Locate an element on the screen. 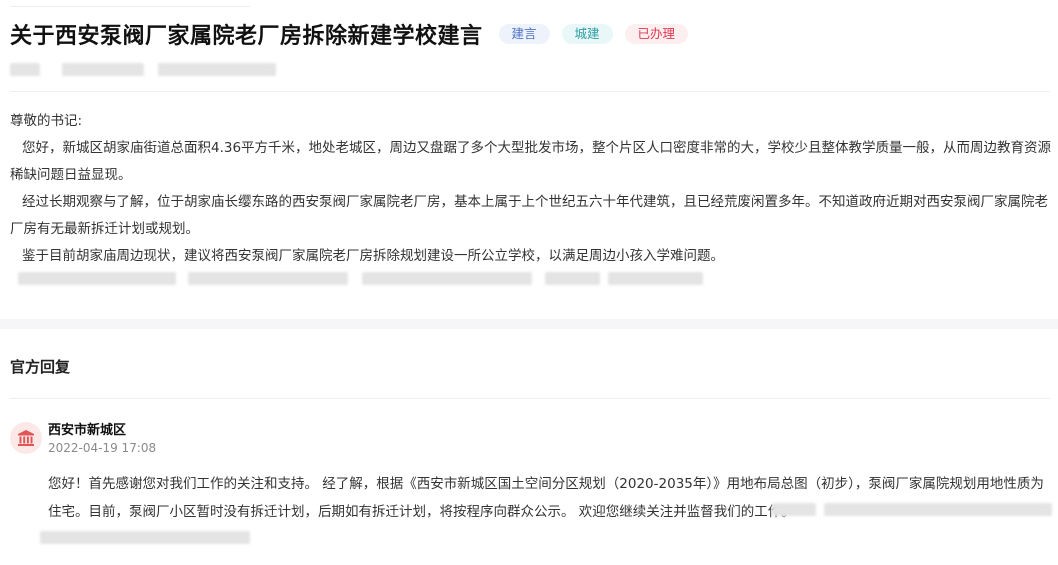 This screenshot has height=565, width=1058. top-divider is located at coordinates (130, 6).